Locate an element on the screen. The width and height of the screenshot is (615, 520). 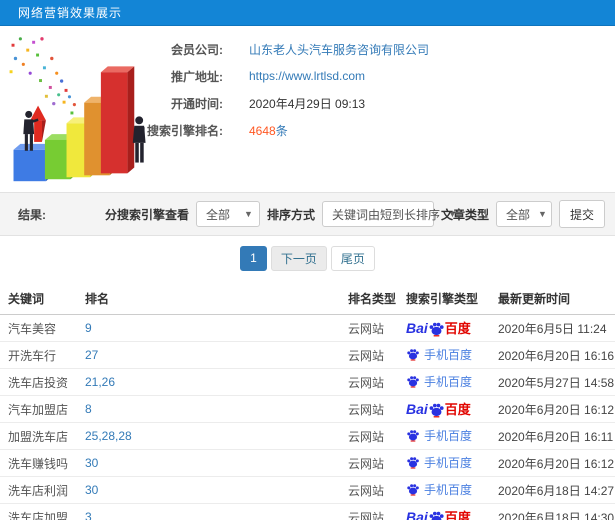
table-row: 加盟洗车店 25,28,28 云网站 手机百度 2020年6月20日 16:11 is located at coordinates (307, 436).